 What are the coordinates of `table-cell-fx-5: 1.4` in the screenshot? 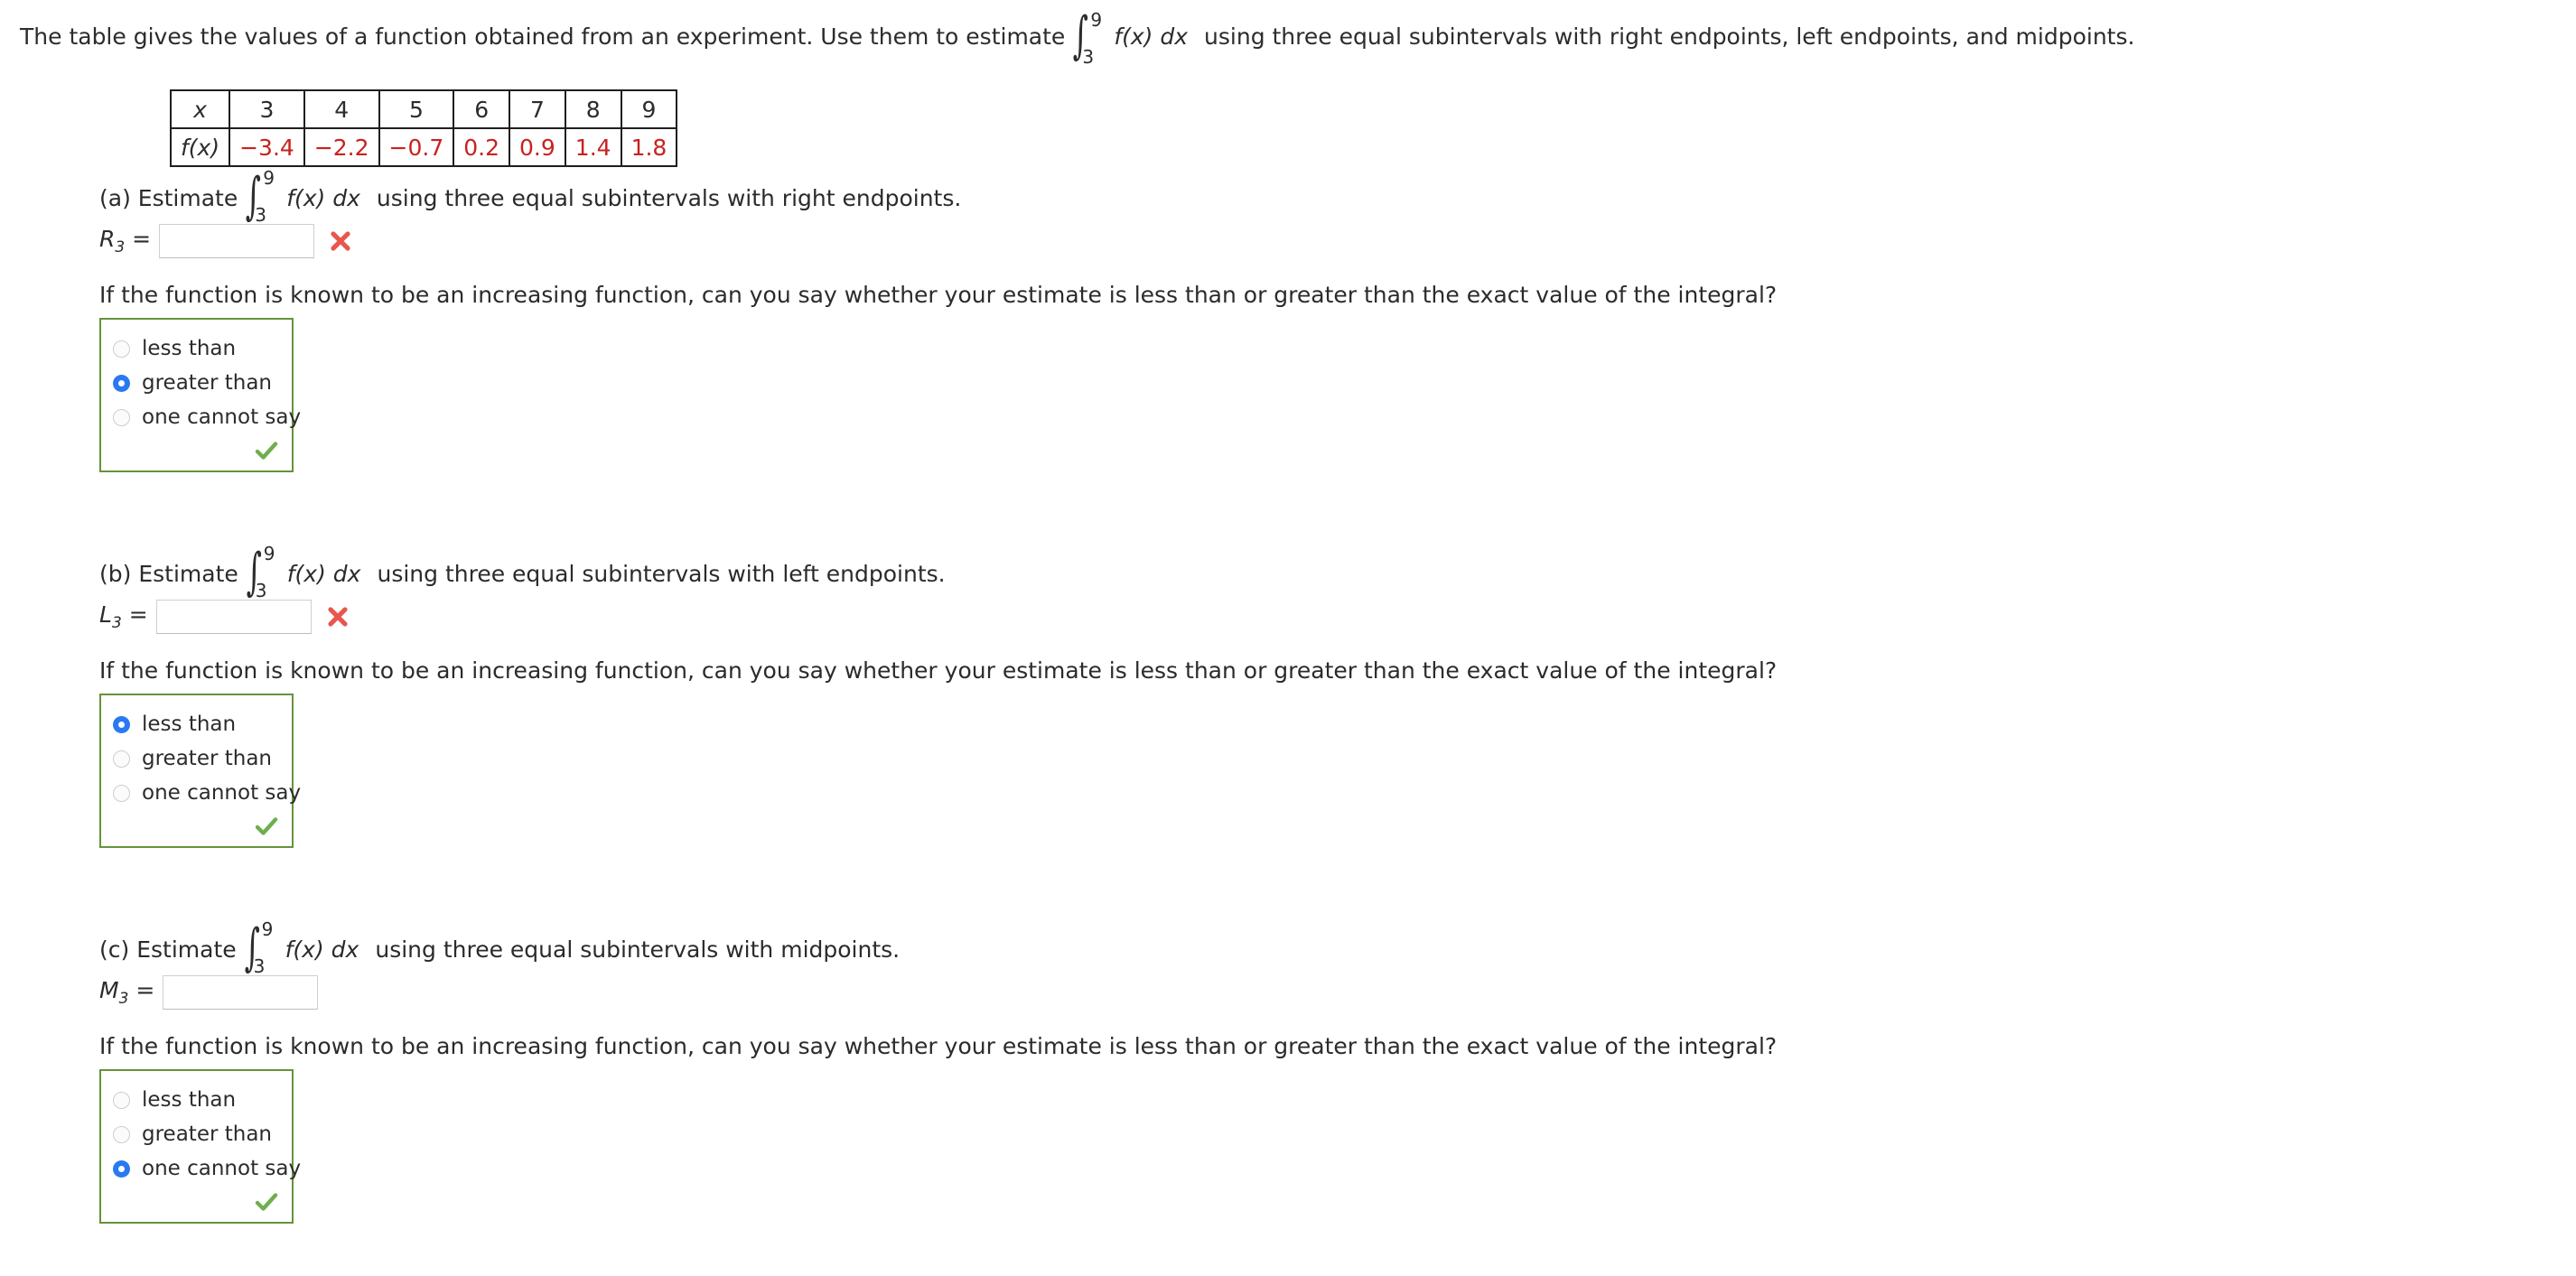 It's located at (593, 147).